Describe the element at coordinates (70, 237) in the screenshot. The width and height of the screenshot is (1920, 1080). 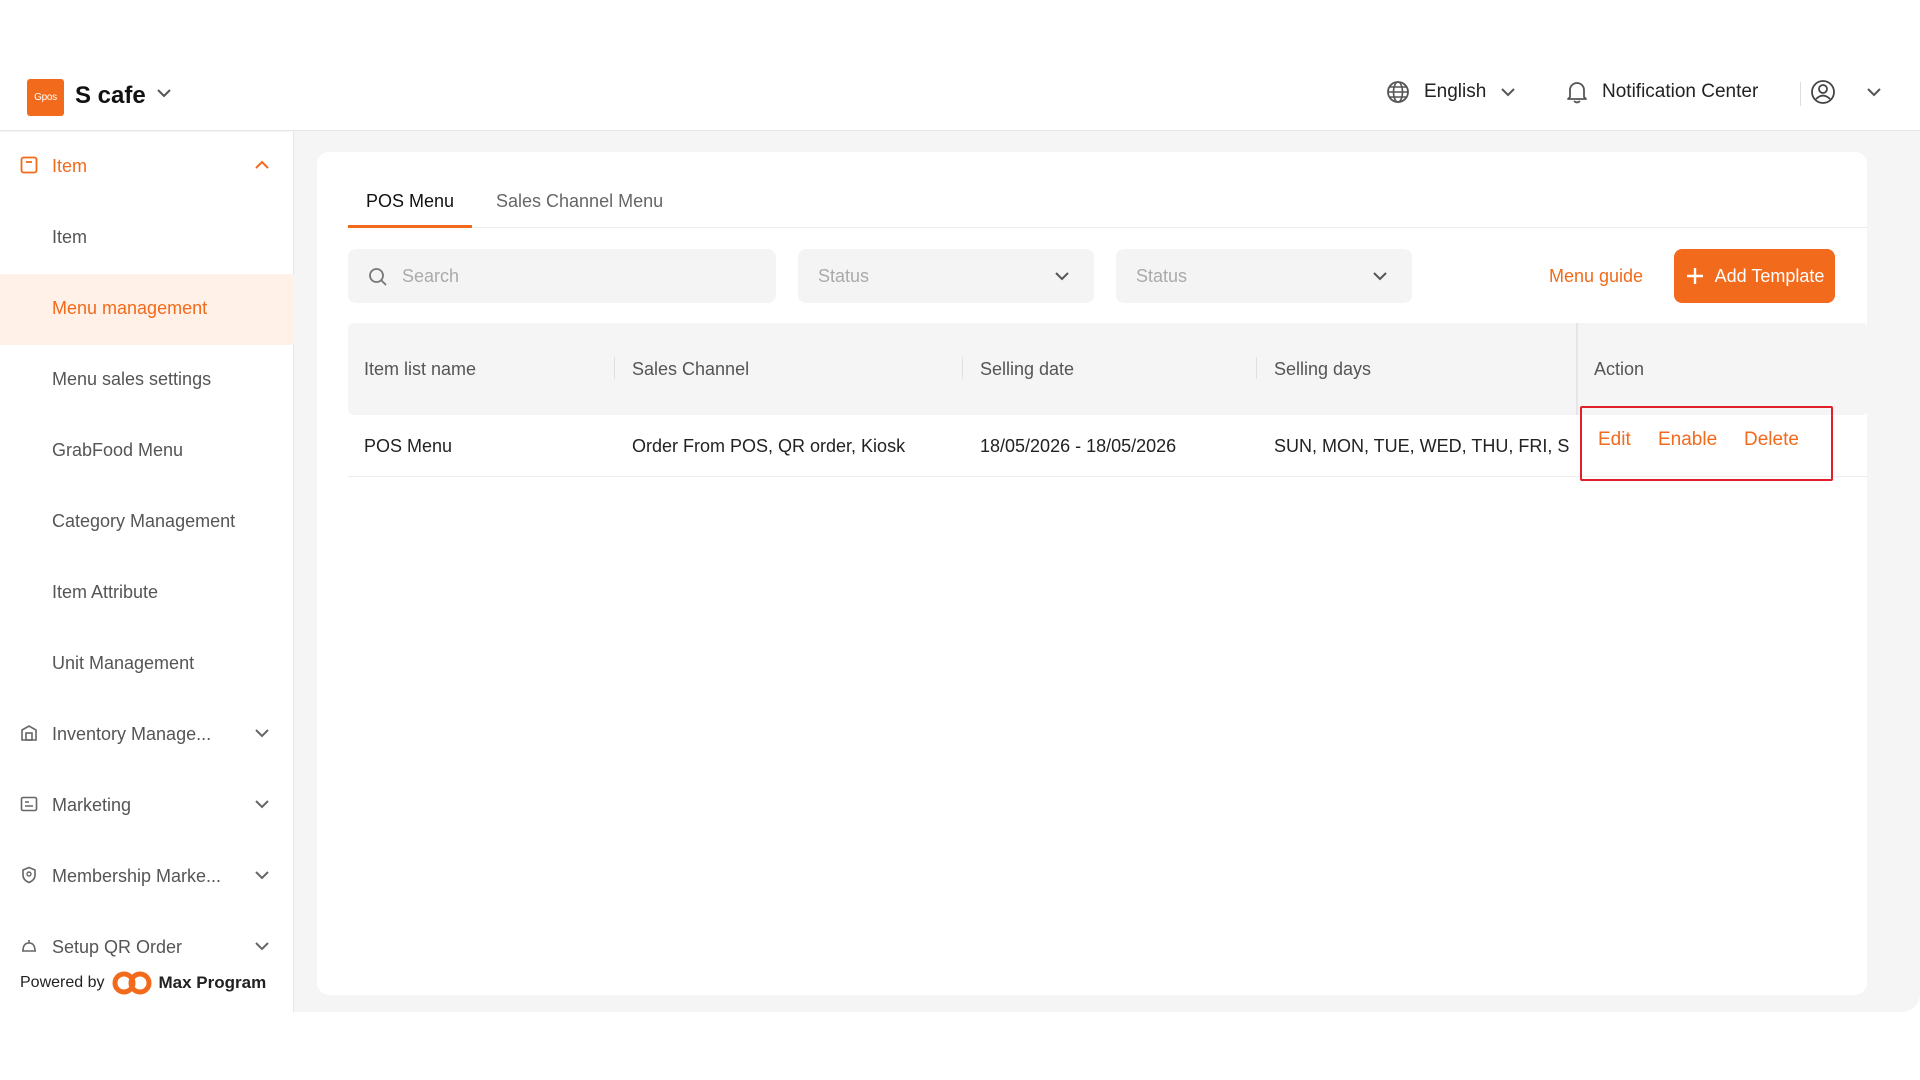
I see `sidebar-item-label: Item` at that location.